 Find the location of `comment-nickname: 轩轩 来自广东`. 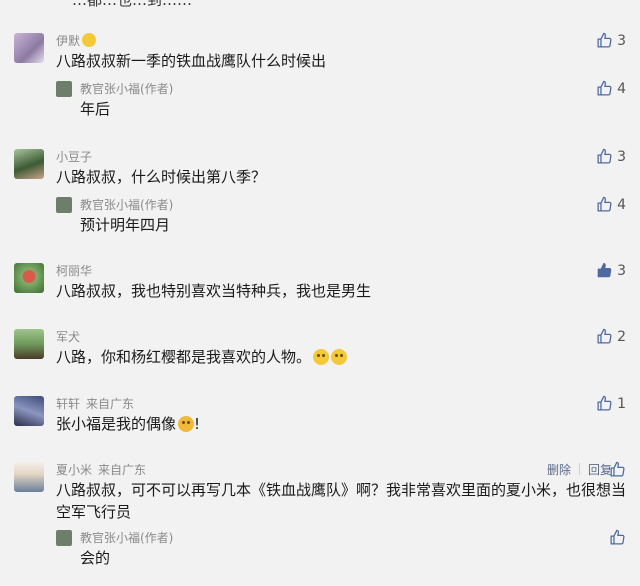

comment-nickname: 轩轩 来自广东 is located at coordinates (95, 403).